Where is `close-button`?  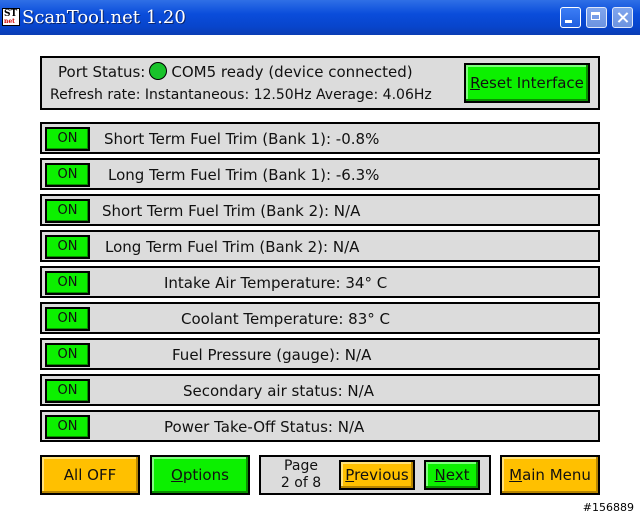 close-button is located at coordinates (622, 17).